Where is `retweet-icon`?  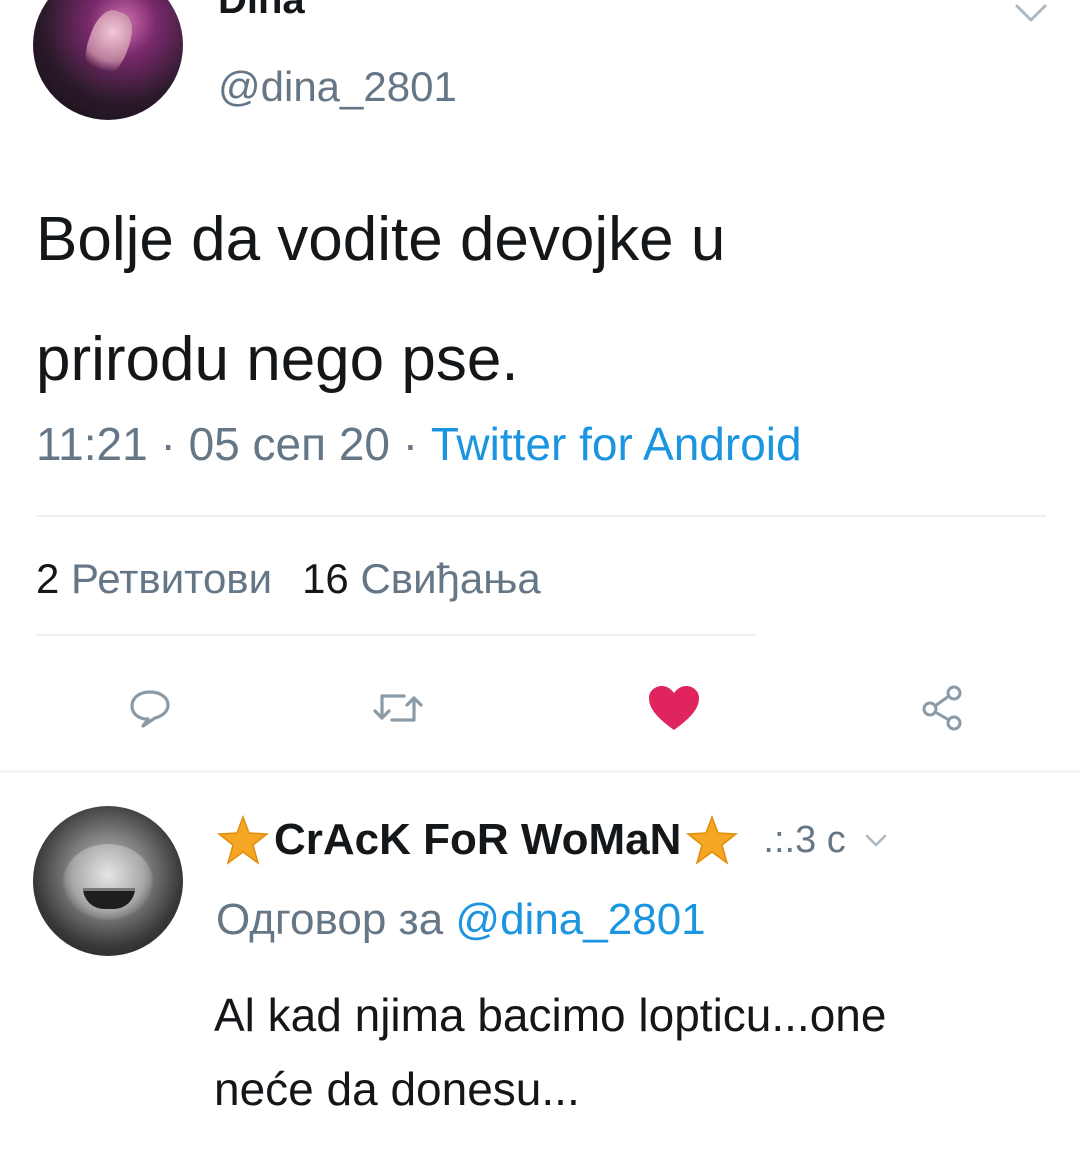 retweet-icon is located at coordinates (398, 708).